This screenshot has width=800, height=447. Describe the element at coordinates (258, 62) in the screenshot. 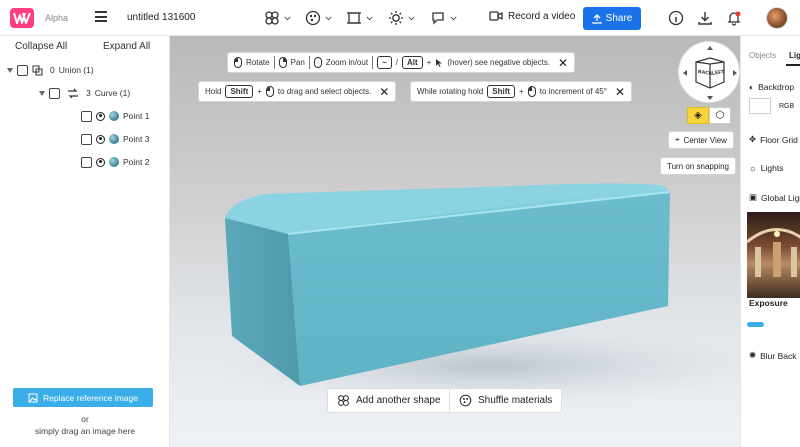

I see `rotate-hint: Rotate` at that location.